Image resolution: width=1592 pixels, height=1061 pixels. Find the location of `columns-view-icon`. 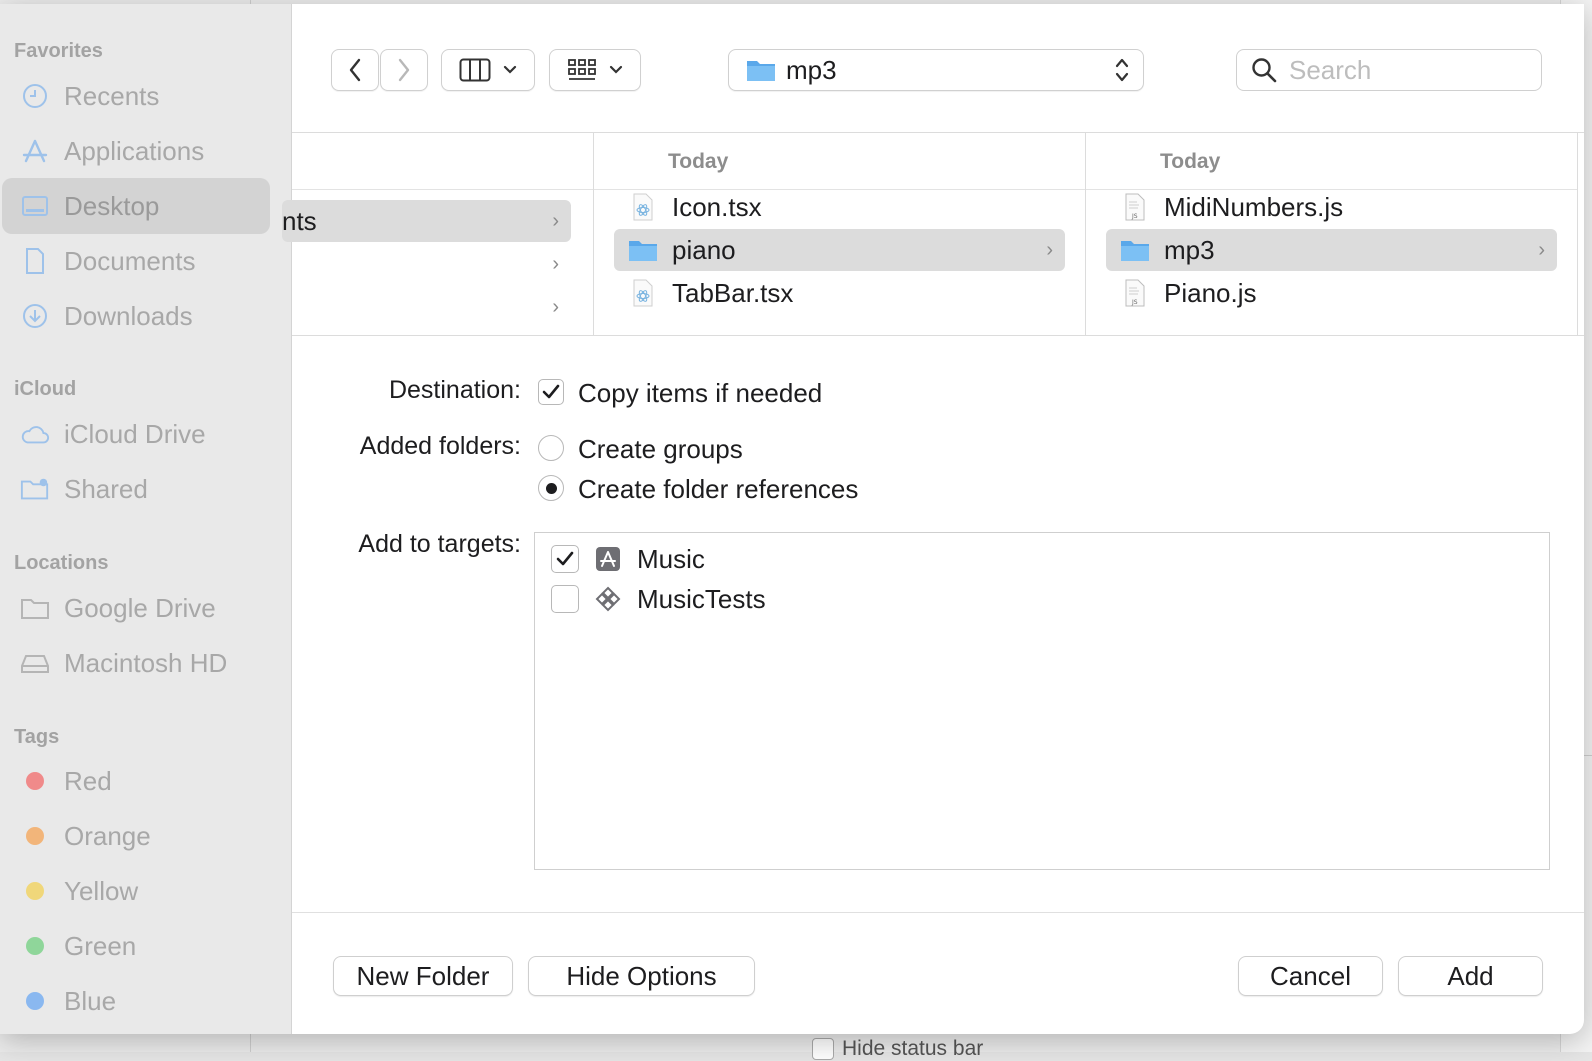

columns-view-icon is located at coordinates (475, 70).